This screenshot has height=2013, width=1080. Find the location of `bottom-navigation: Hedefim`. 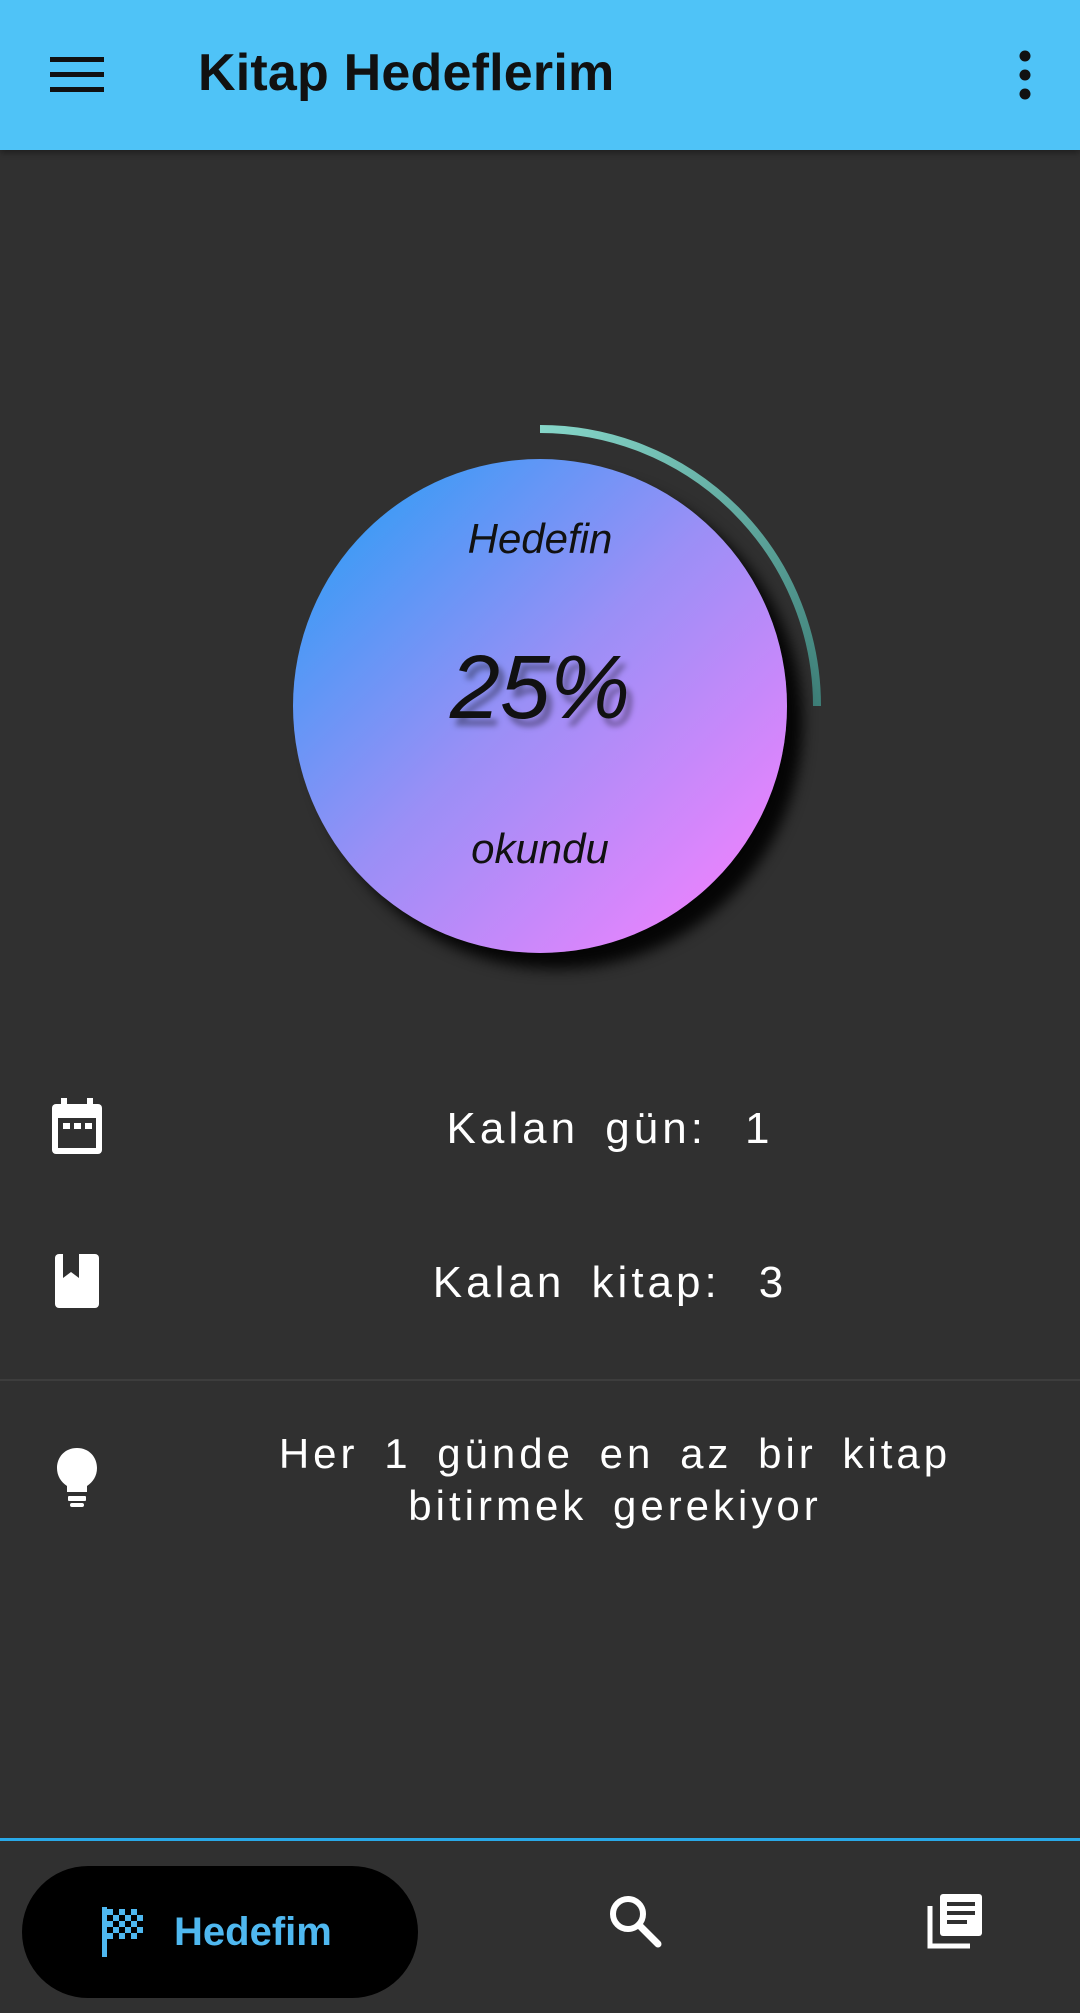

bottom-navigation: Hedefim is located at coordinates (540, 1925).